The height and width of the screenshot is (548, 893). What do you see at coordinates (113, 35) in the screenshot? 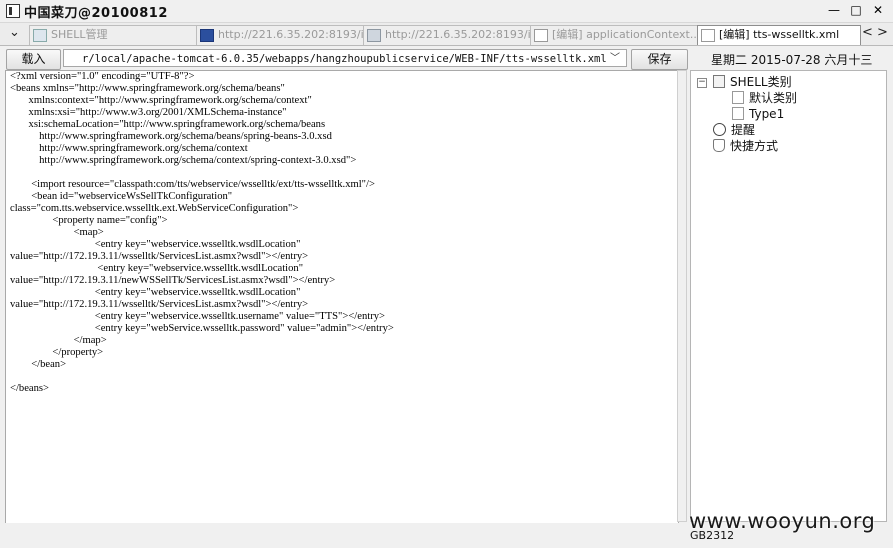
I see `tab-shell-manager: SHELL管理` at bounding box center [113, 35].